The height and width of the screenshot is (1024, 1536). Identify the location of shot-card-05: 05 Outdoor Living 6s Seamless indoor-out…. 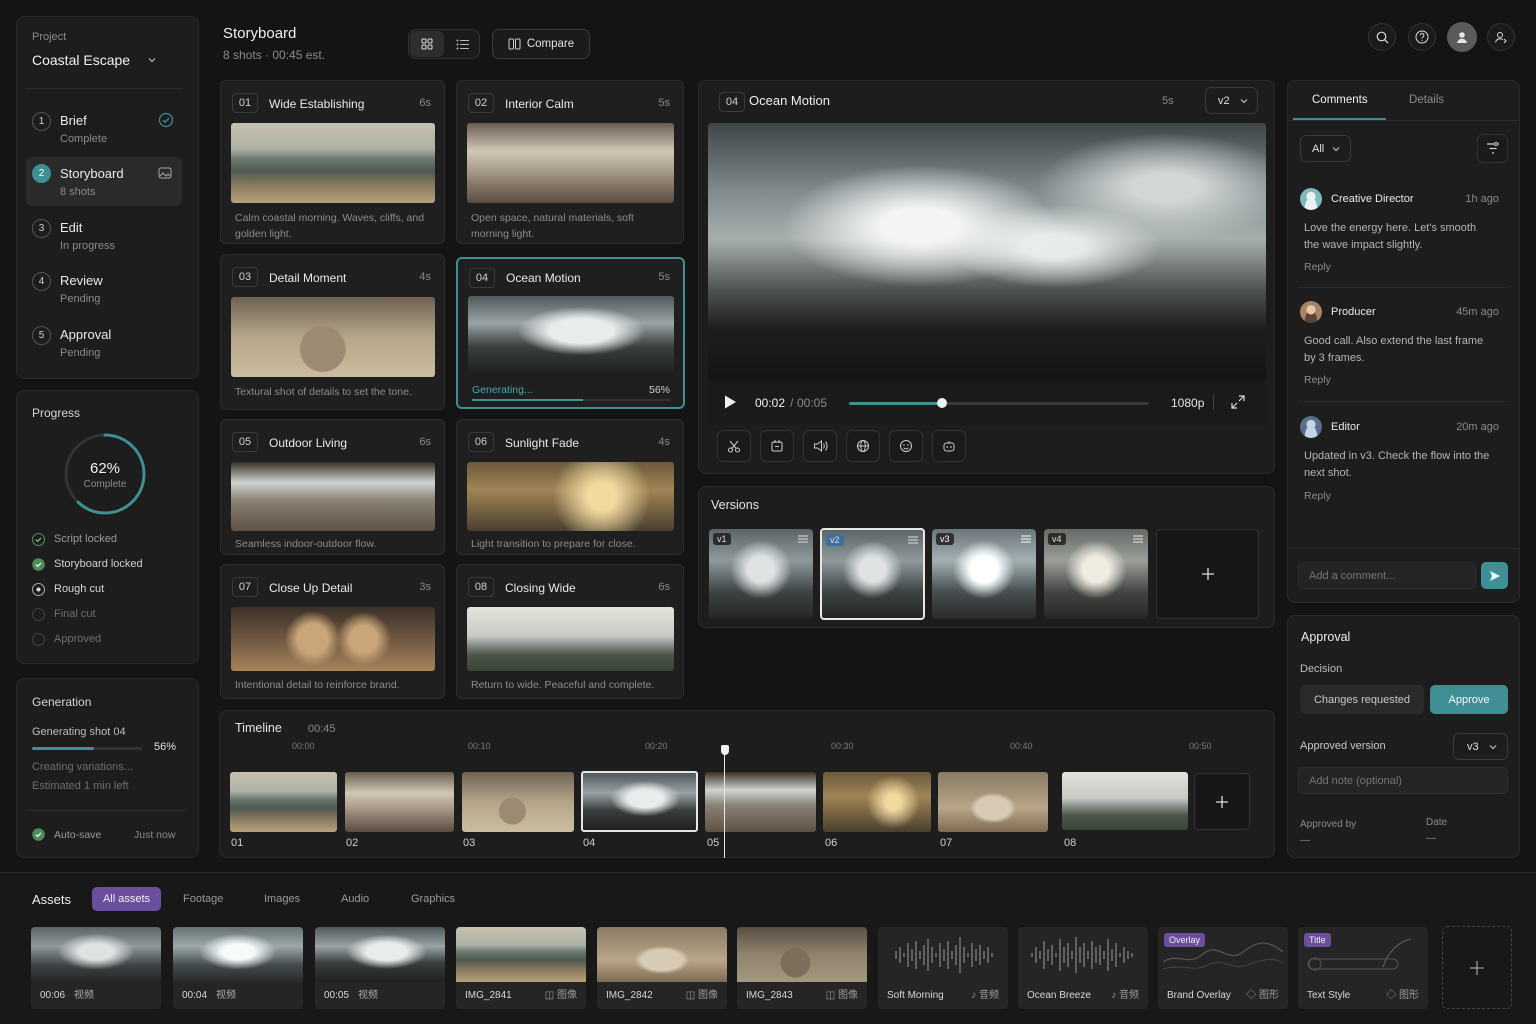
(332, 487).